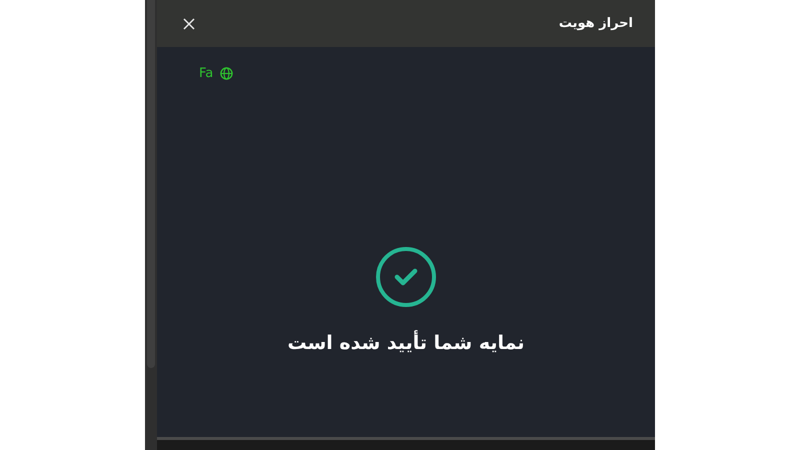  What do you see at coordinates (406, 277) in the screenshot?
I see `check-circle-icon` at bounding box center [406, 277].